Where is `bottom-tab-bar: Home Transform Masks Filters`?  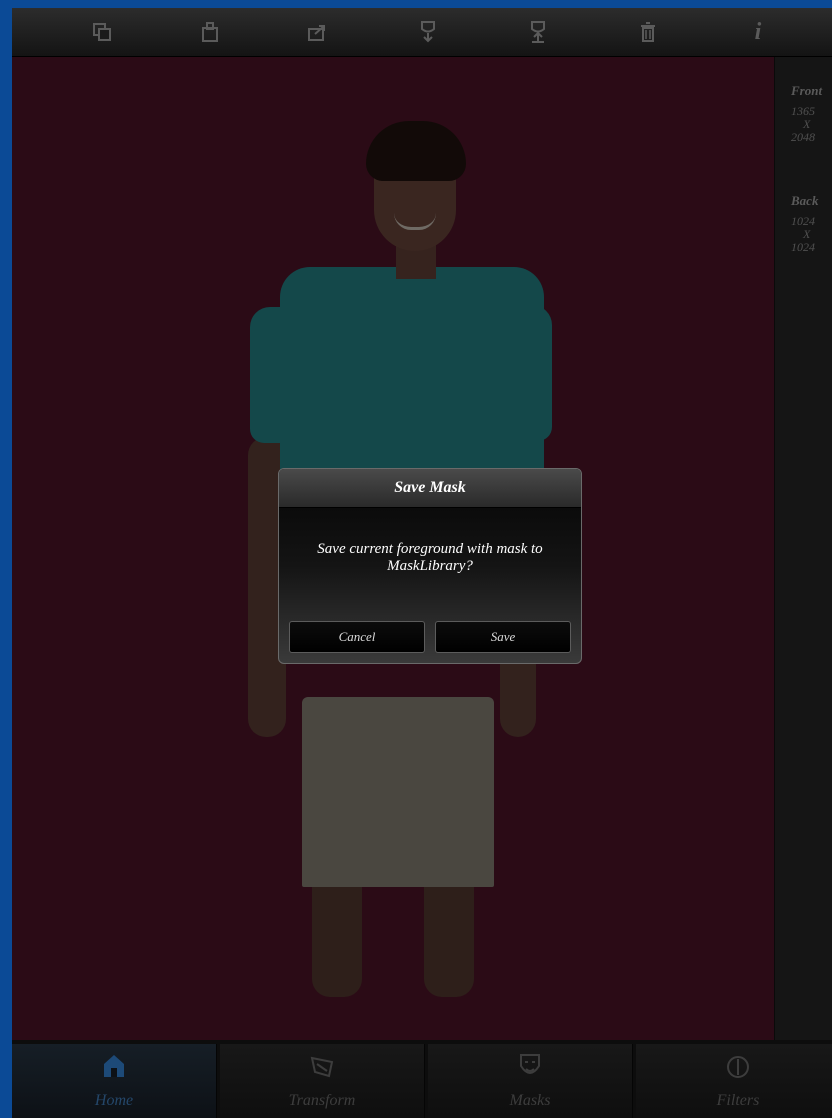
bottom-tab-bar: Home Transform Masks Filters is located at coordinates (422, 1079).